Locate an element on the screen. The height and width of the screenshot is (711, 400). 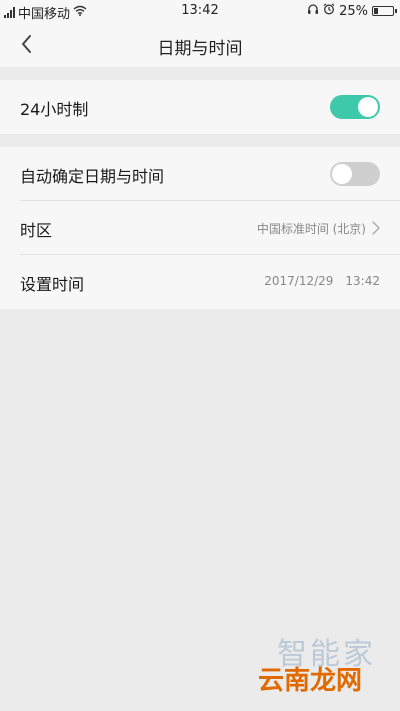
section-time-format: 24小时制 is located at coordinates (200, 107).